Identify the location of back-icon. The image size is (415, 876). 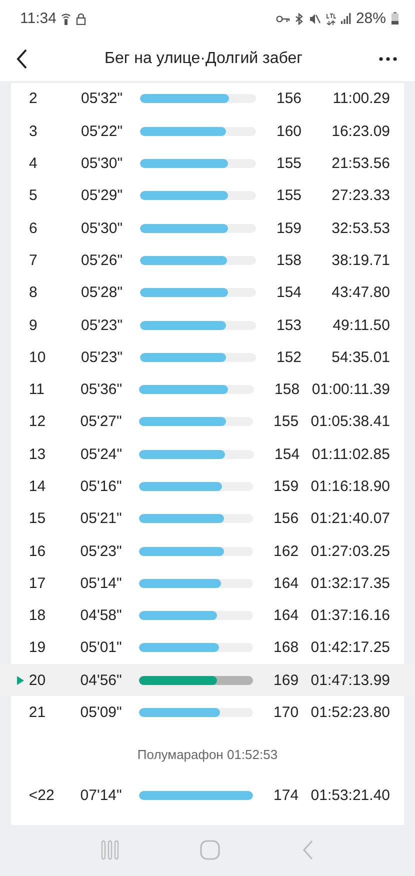
(22, 59).